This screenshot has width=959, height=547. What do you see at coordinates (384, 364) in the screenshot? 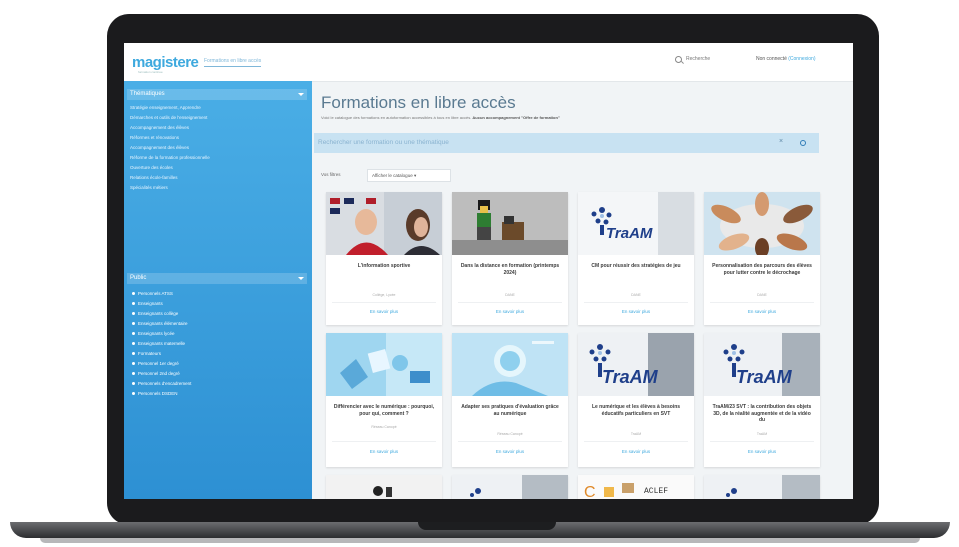
I see `blue-desk-illustration` at bounding box center [384, 364].